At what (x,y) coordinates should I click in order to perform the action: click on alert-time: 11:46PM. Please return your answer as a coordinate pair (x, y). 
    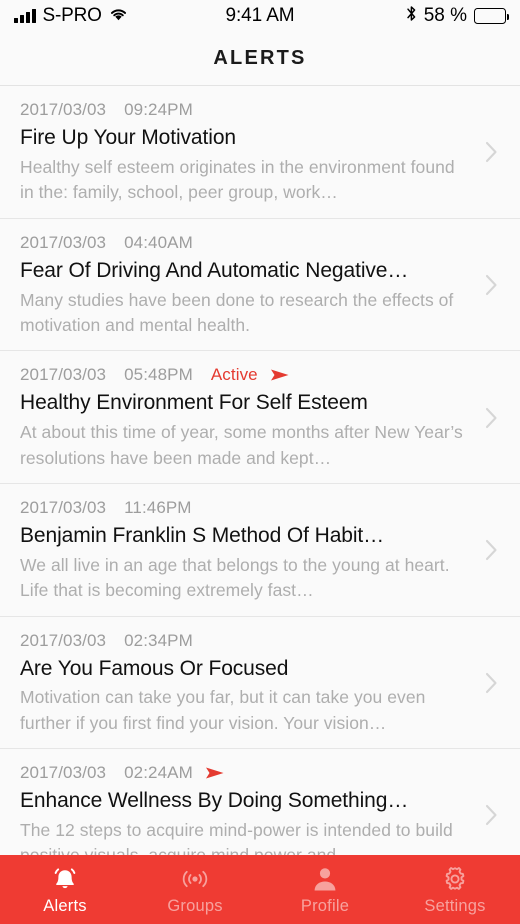
    Looking at the image, I should click on (158, 507).